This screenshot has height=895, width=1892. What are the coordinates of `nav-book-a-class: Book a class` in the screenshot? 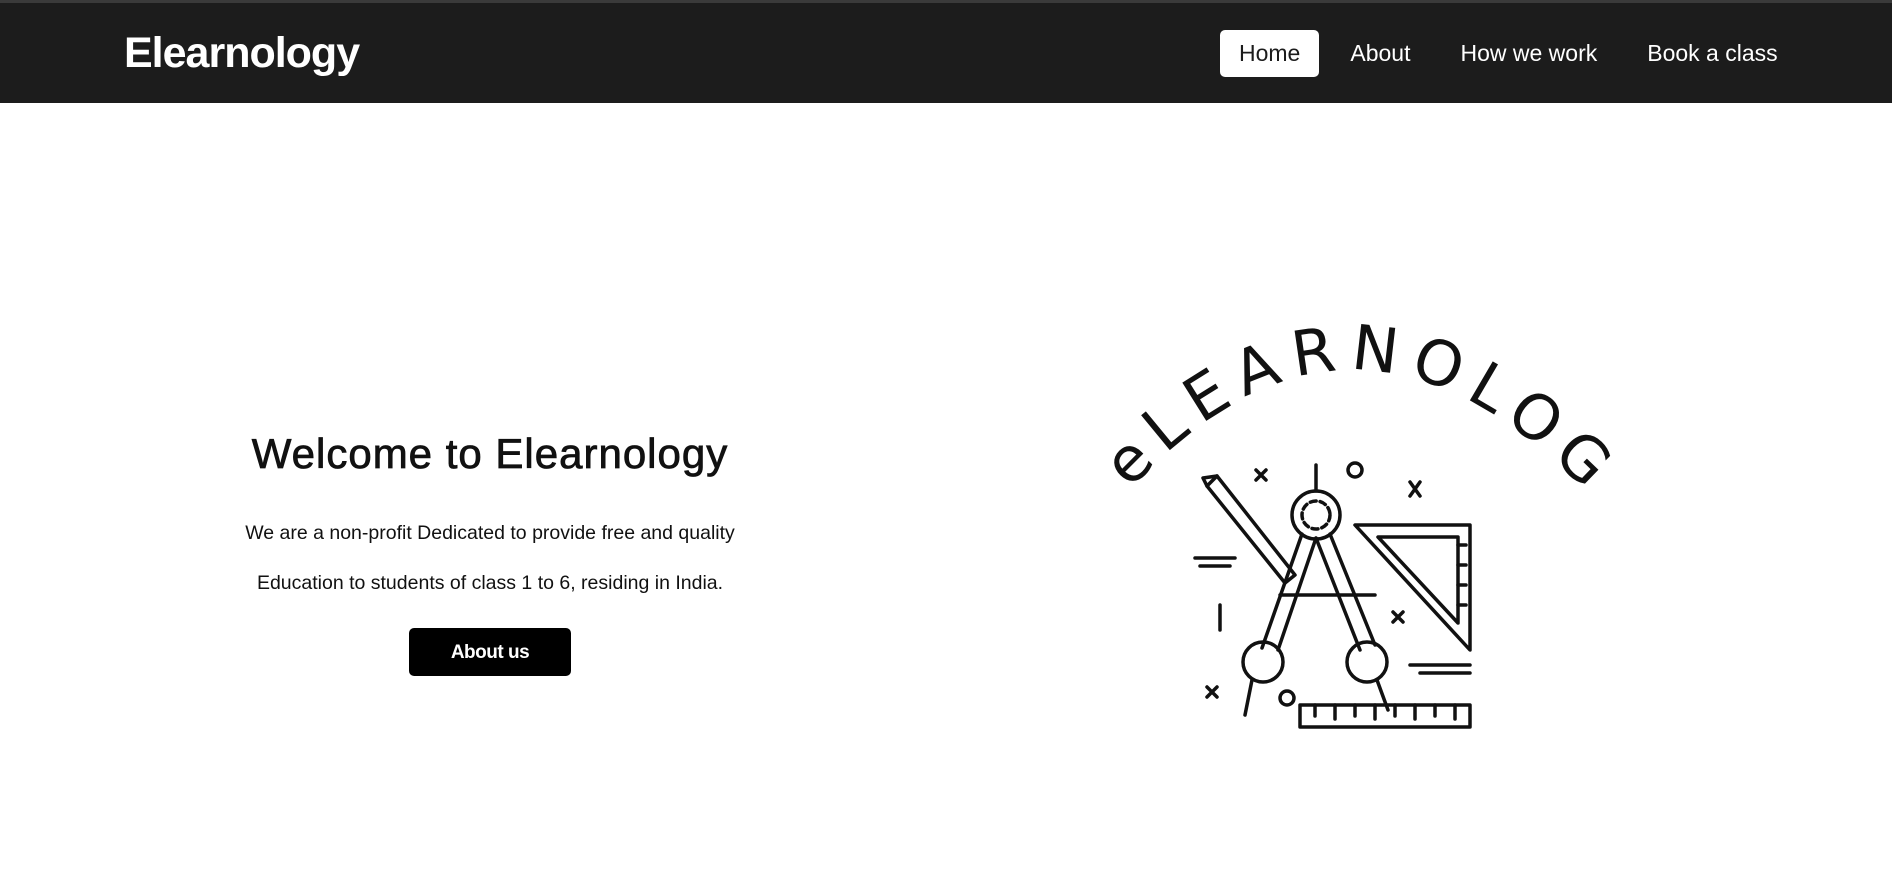 It's located at (1712, 53).